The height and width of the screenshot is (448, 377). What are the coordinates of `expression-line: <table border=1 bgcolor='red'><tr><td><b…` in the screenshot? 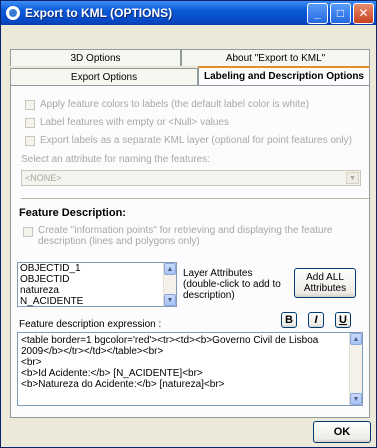 It's located at (170, 340).